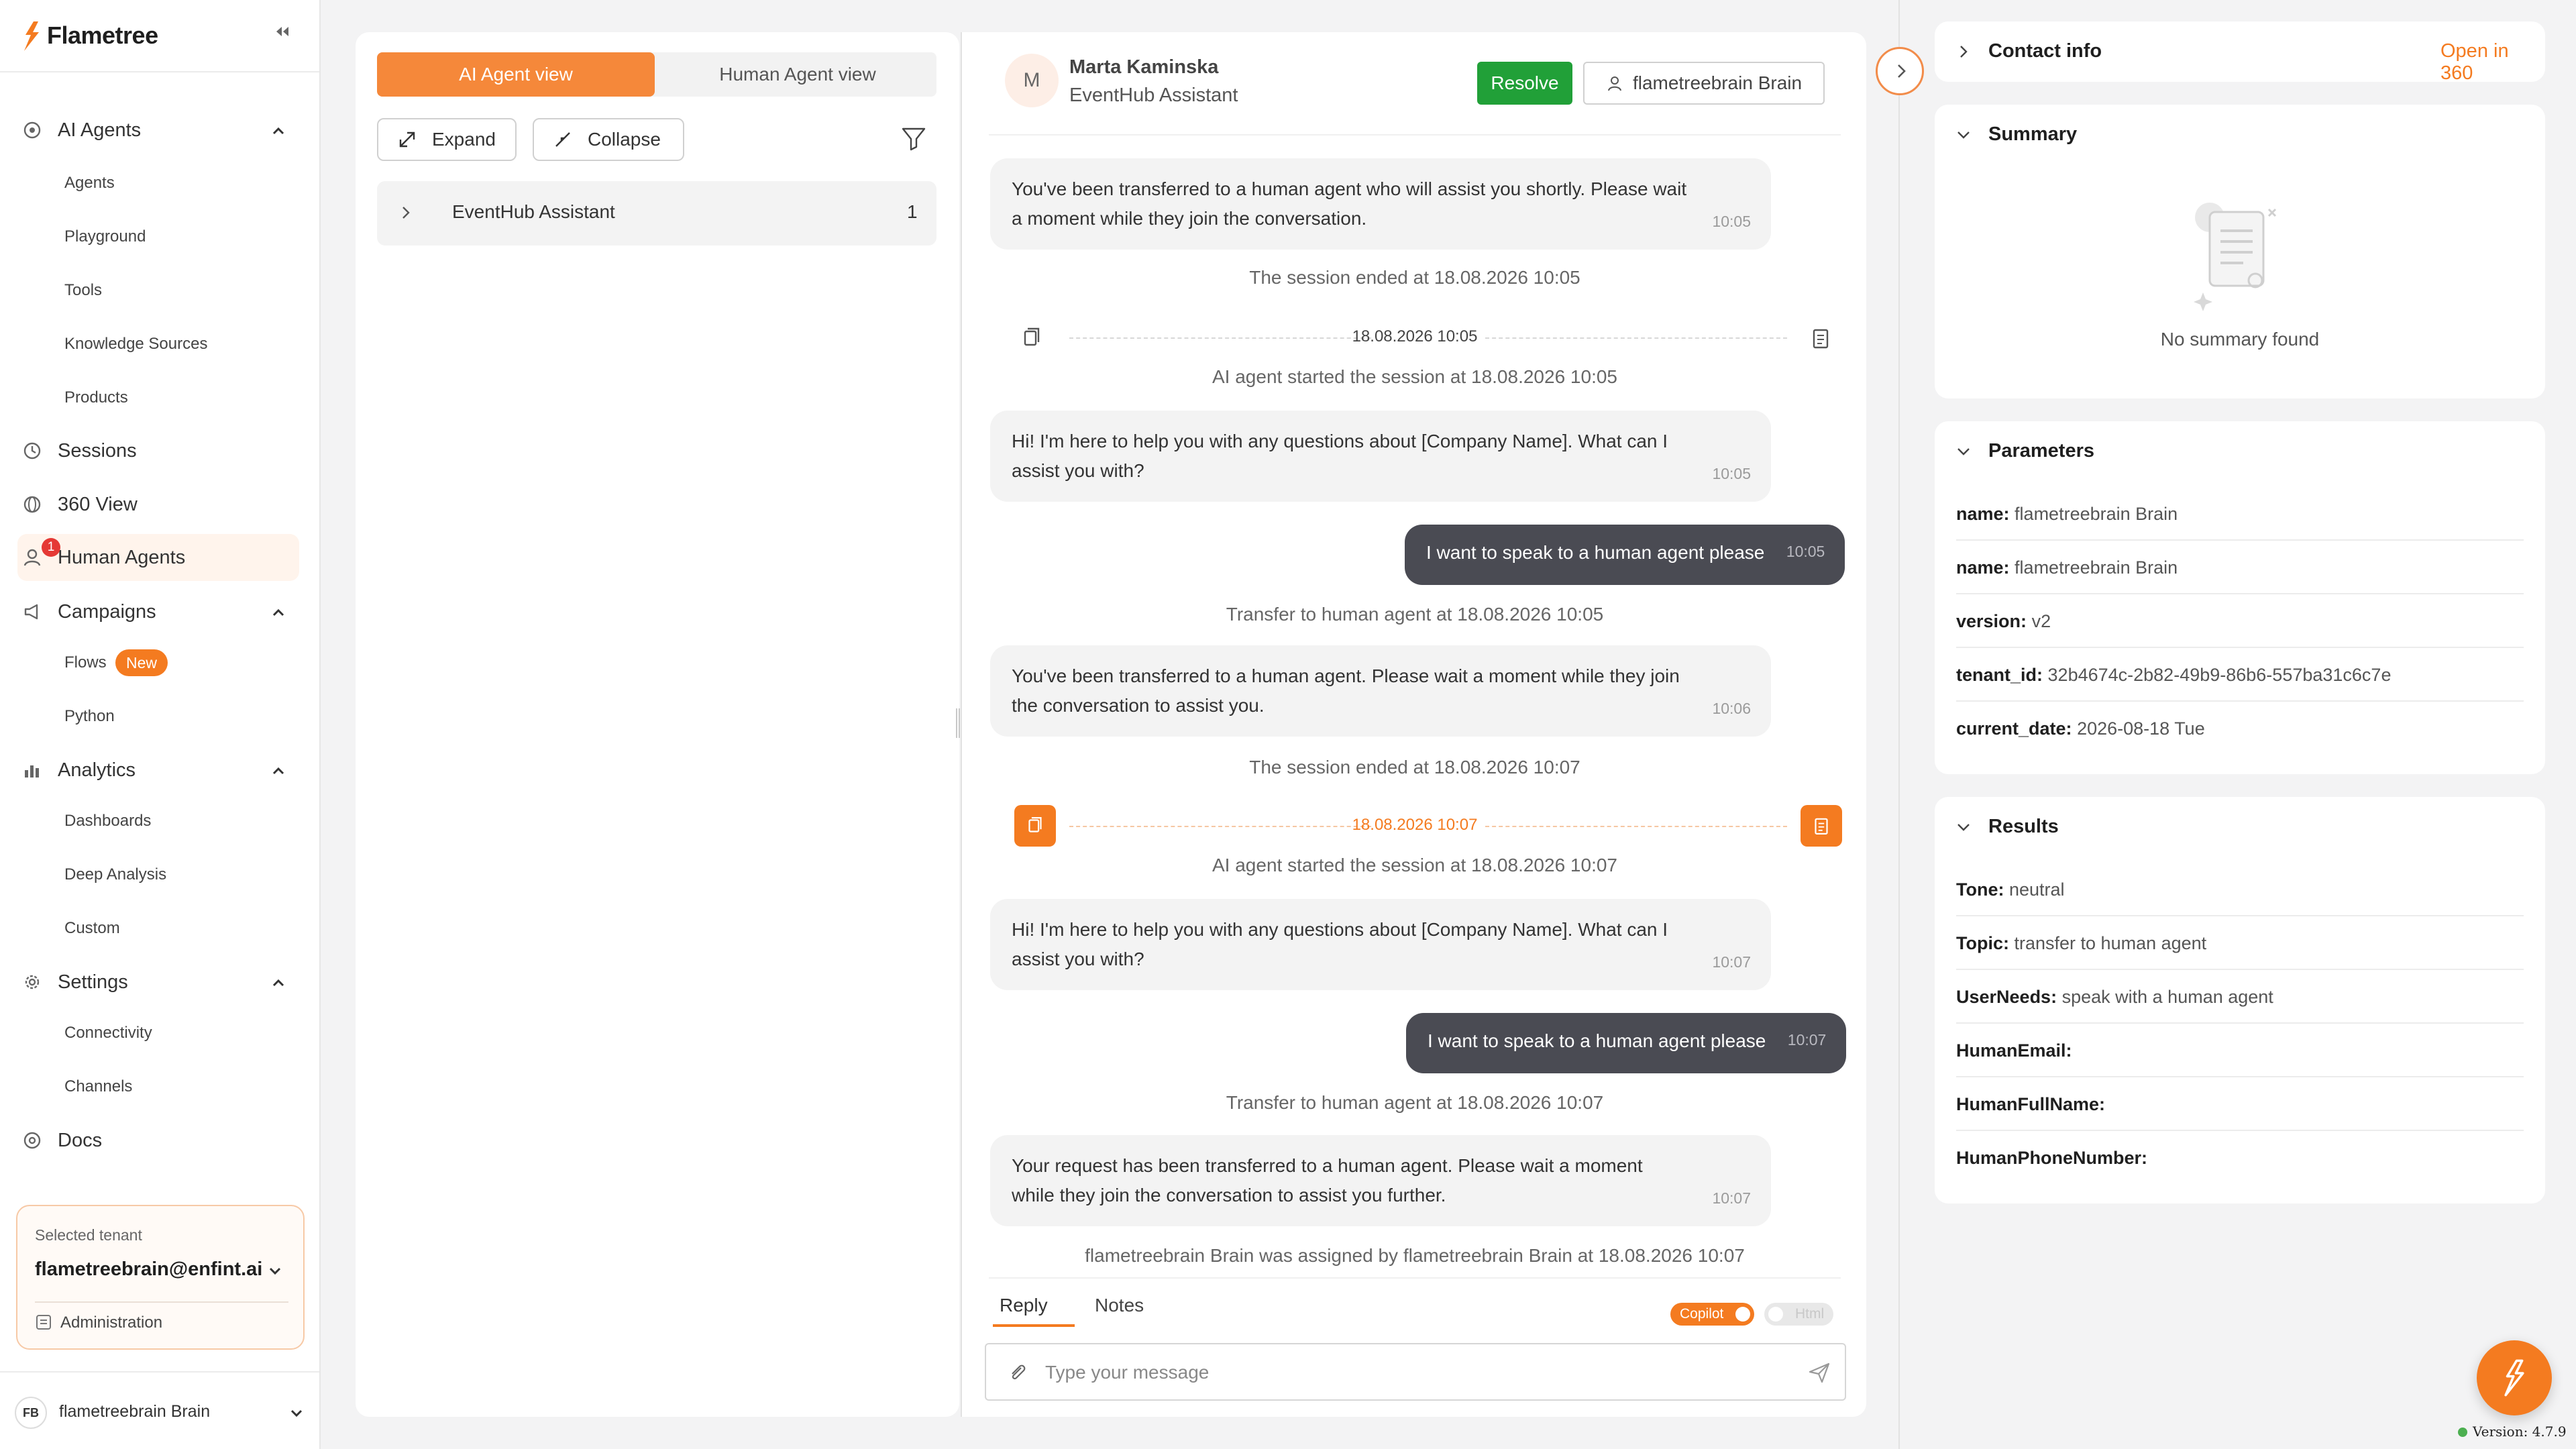  I want to click on sidebar-item-human-agents: Human Agents, so click(158, 557).